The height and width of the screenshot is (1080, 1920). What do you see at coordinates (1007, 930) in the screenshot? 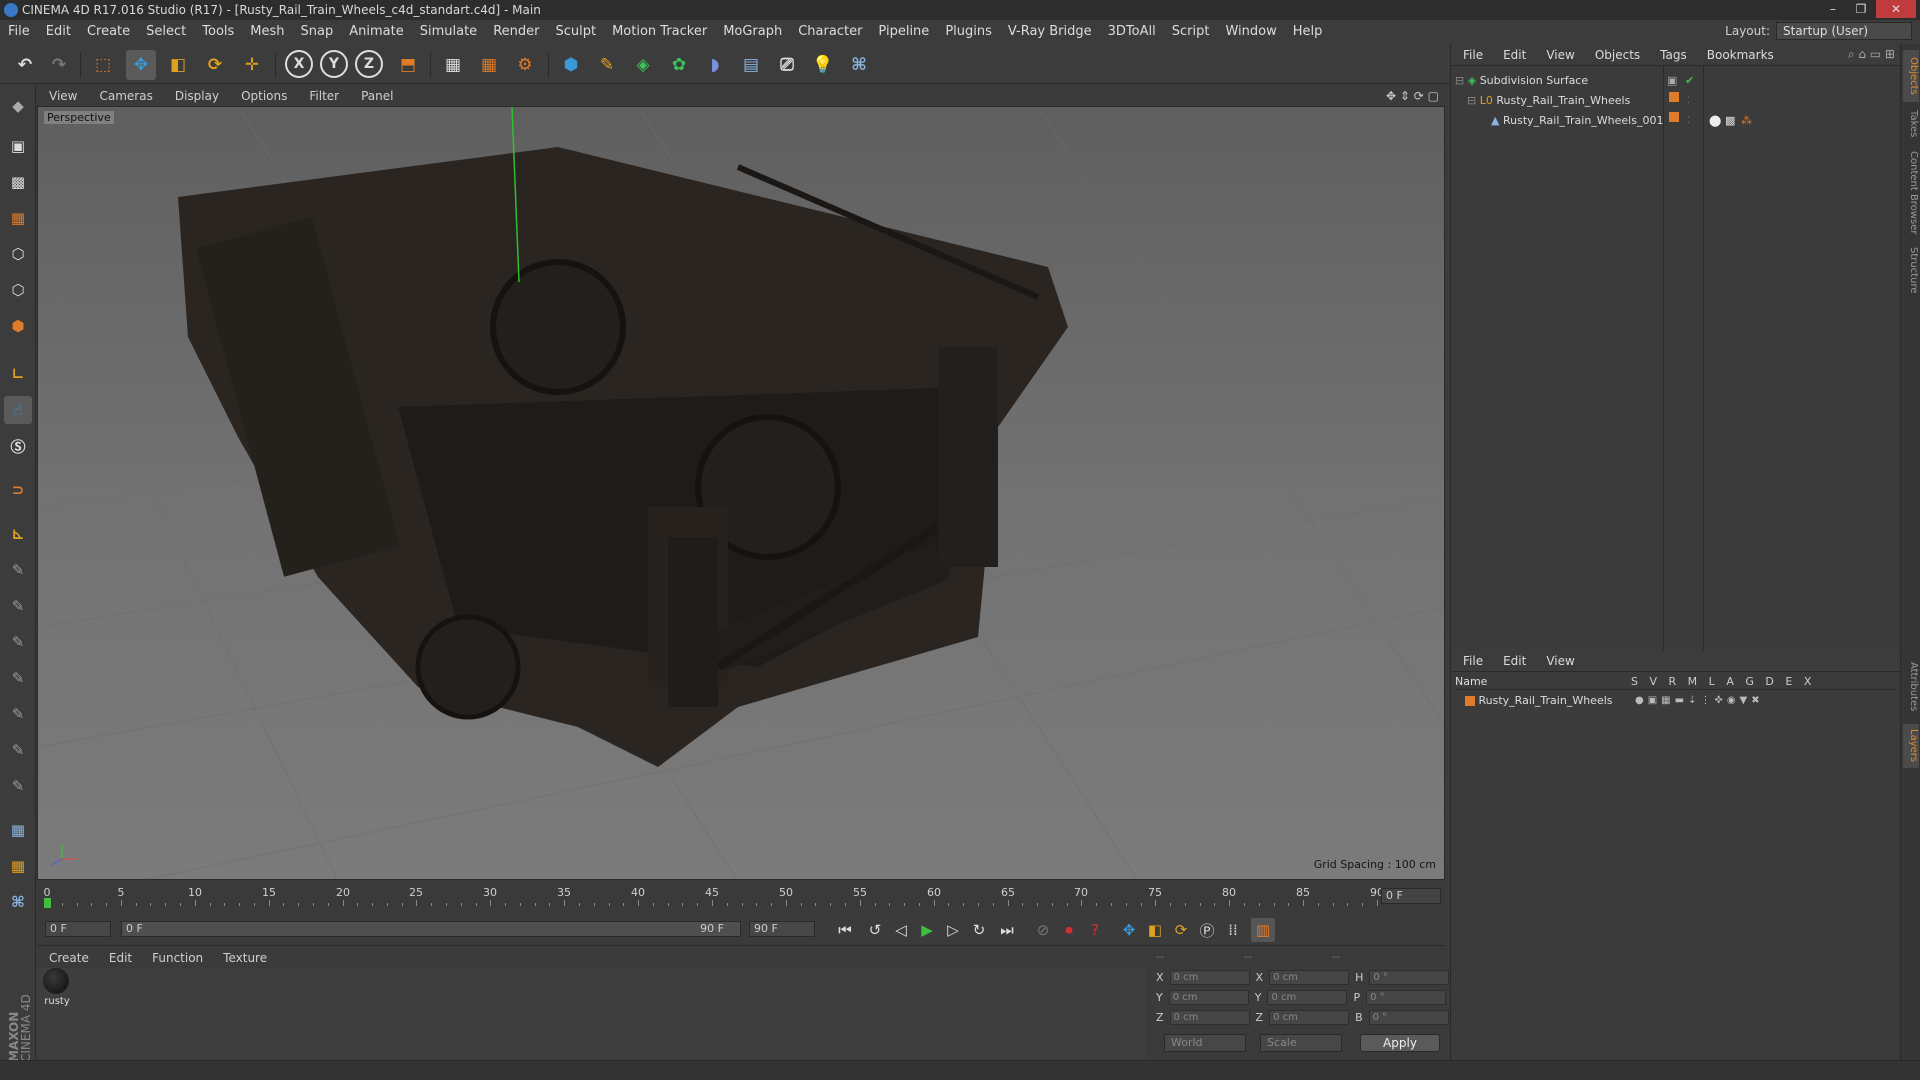
I see `go-to-end-icon: ⏭` at bounding box center [1007, 930].